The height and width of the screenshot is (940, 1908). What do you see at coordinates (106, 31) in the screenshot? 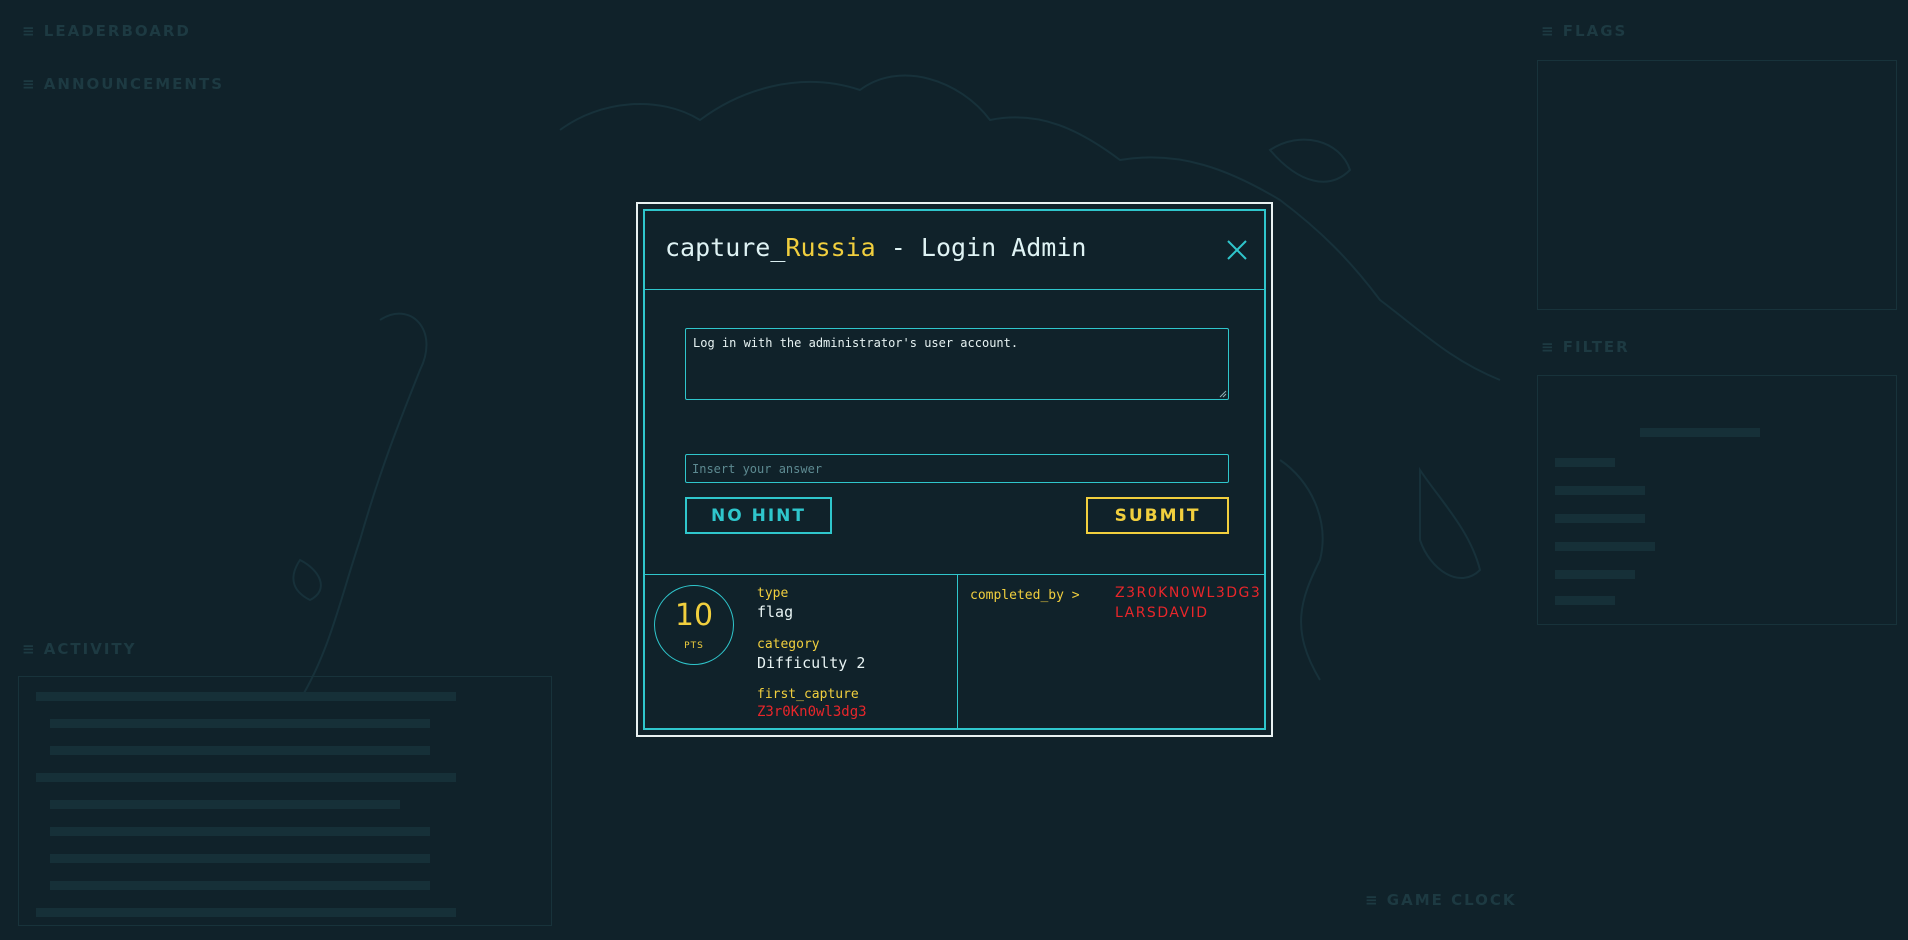
I see `leaderboard-heading: ≡ LEADERBOARD` at bounding box center [106, 31].